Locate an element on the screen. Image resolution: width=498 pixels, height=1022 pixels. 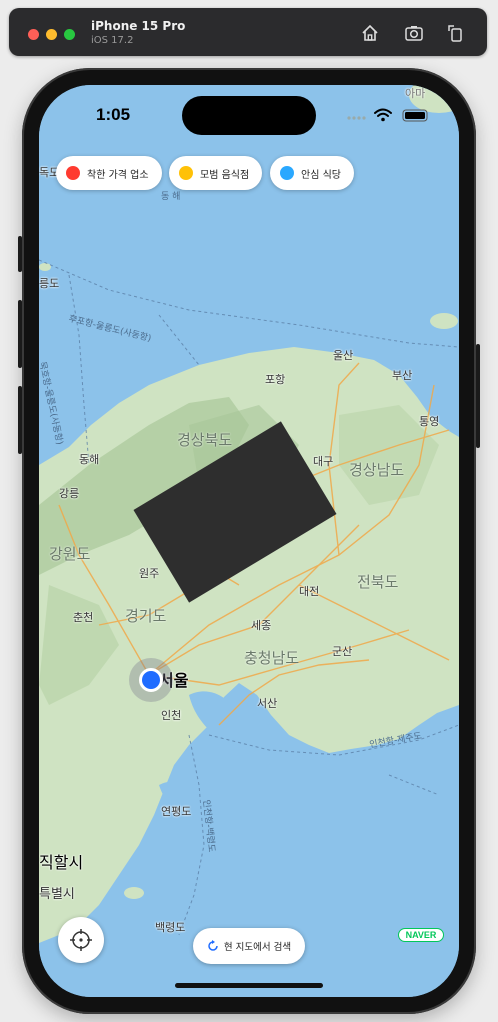
map-label-jikhalsi: 직할시 is located at coordinates (61, 862).